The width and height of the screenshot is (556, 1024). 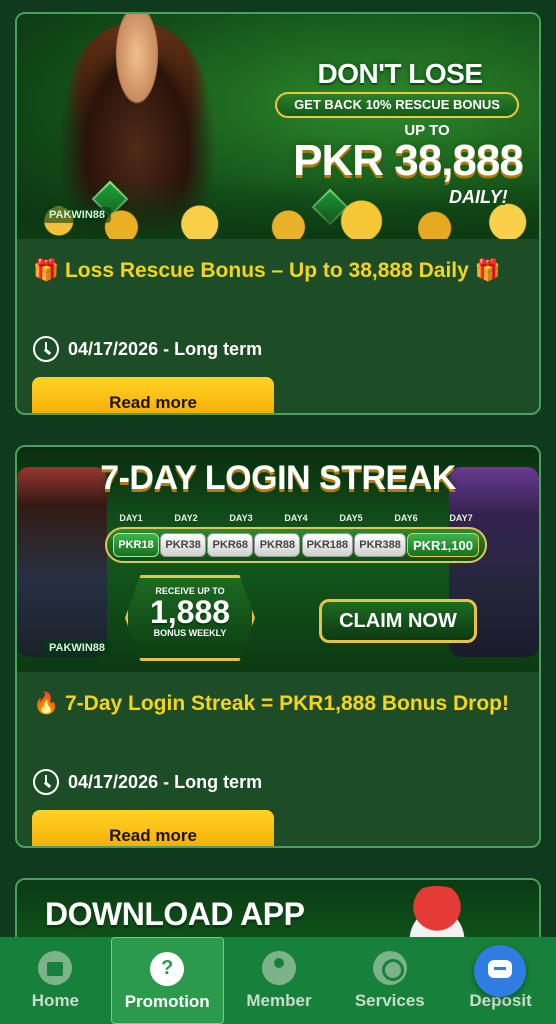 I want to click on day-label: DAY6, so click(x=406, y=518).